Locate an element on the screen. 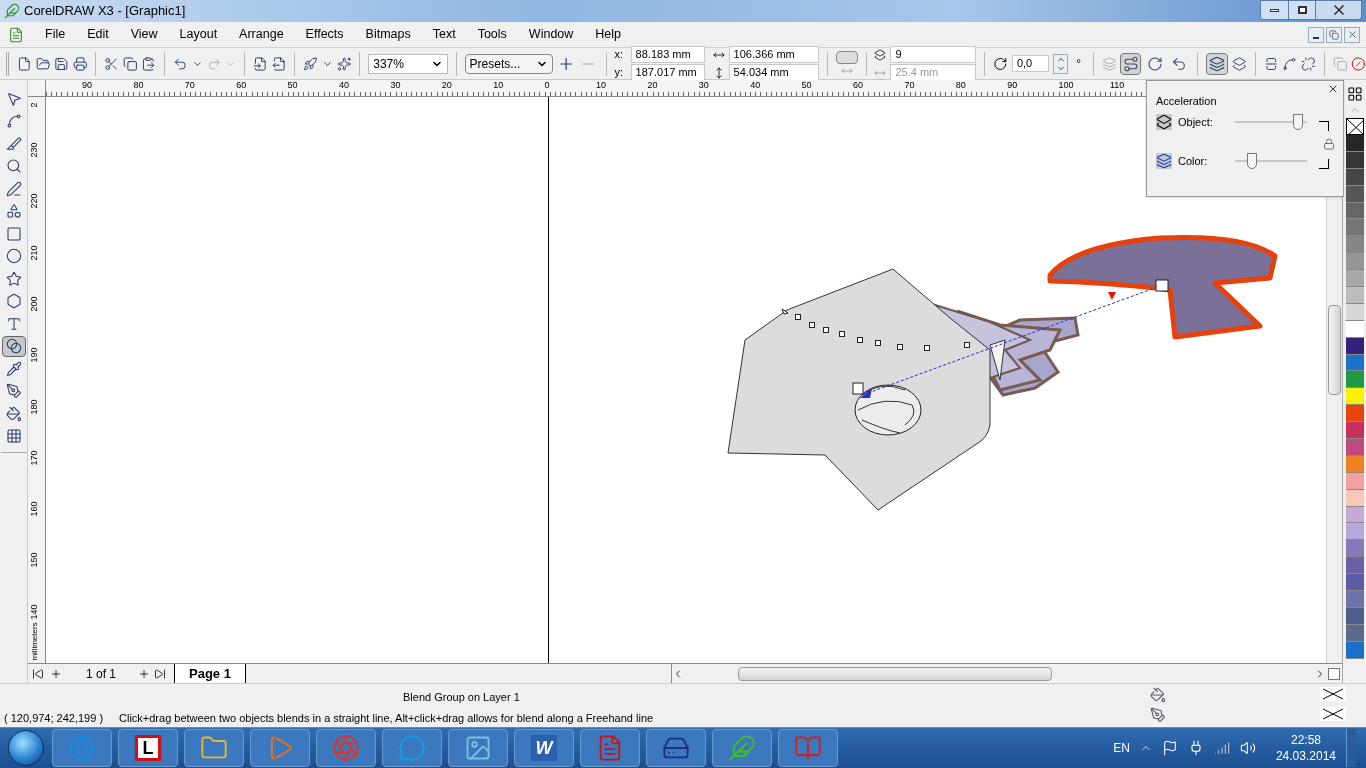 The width and height of the screenshot is (1366, 768). tool-button is located at coordinates (13, 346).